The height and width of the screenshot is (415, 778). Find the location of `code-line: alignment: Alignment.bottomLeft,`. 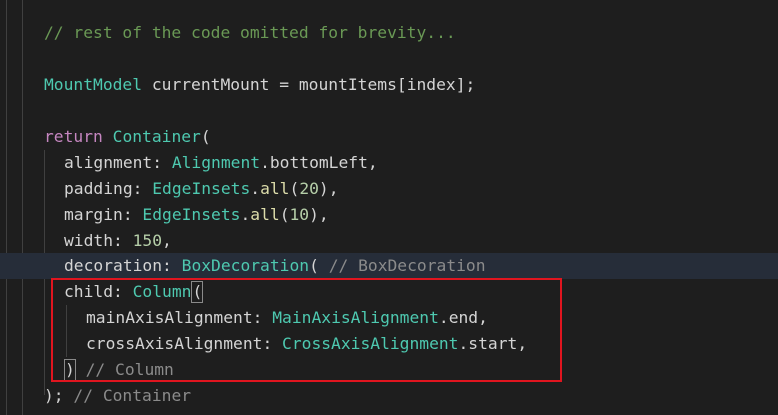

code-line: alignment: Alignment.bottomLeft, is located at coordinates (221, 163).